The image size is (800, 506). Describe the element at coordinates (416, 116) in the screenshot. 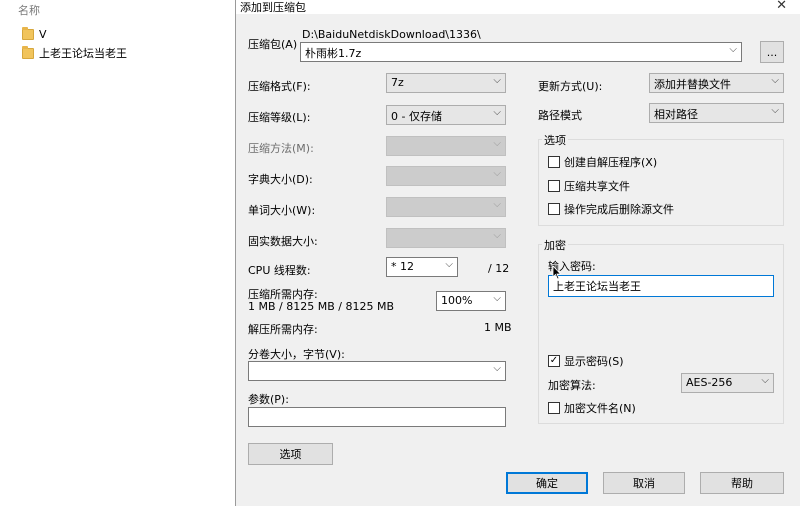

I see `level-value: 0 - 仅存储` at that location.